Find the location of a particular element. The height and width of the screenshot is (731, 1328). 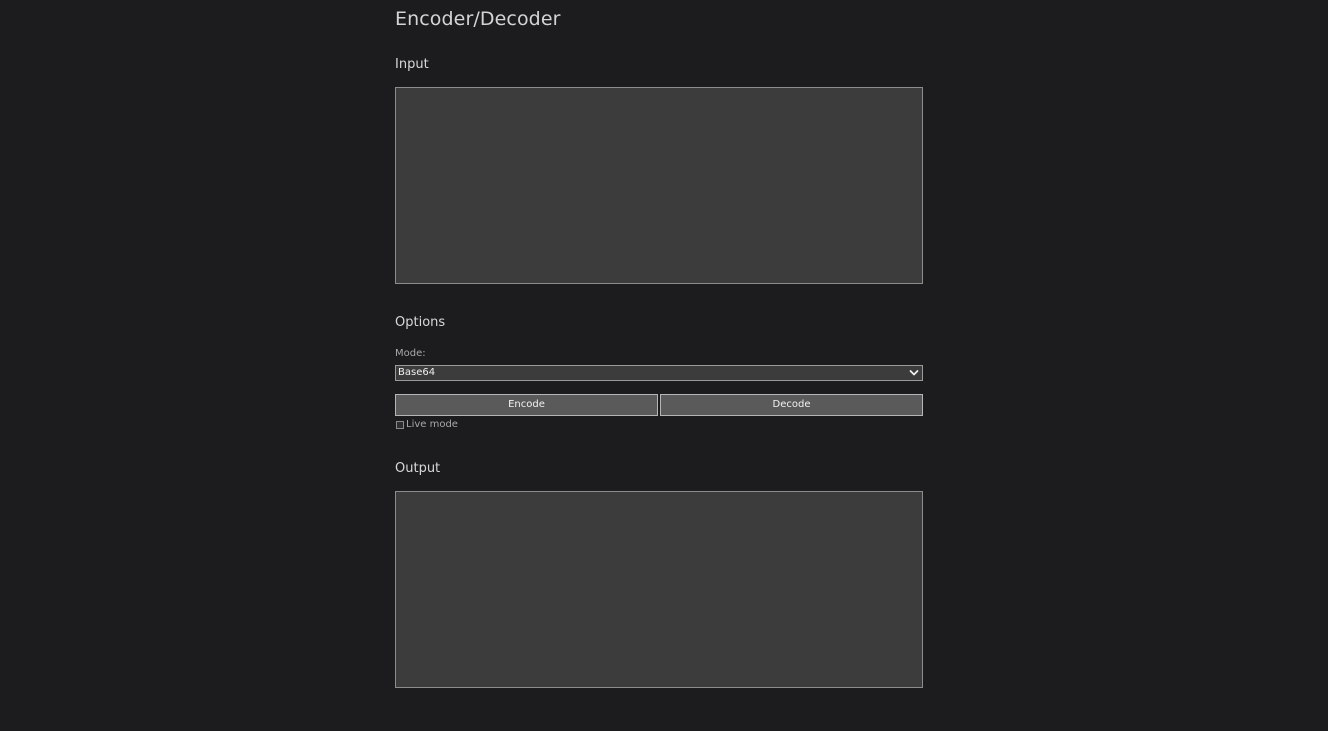

mode-label: Mode: is located at coordinates (410, 353).